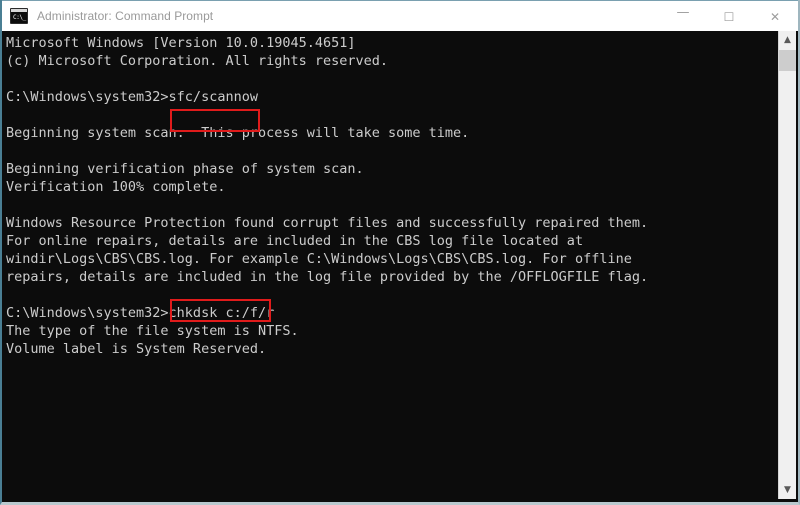 The width and height of the screenshot is (800, 505). I want to click on scrollbar-thumb, so click(787, 60).